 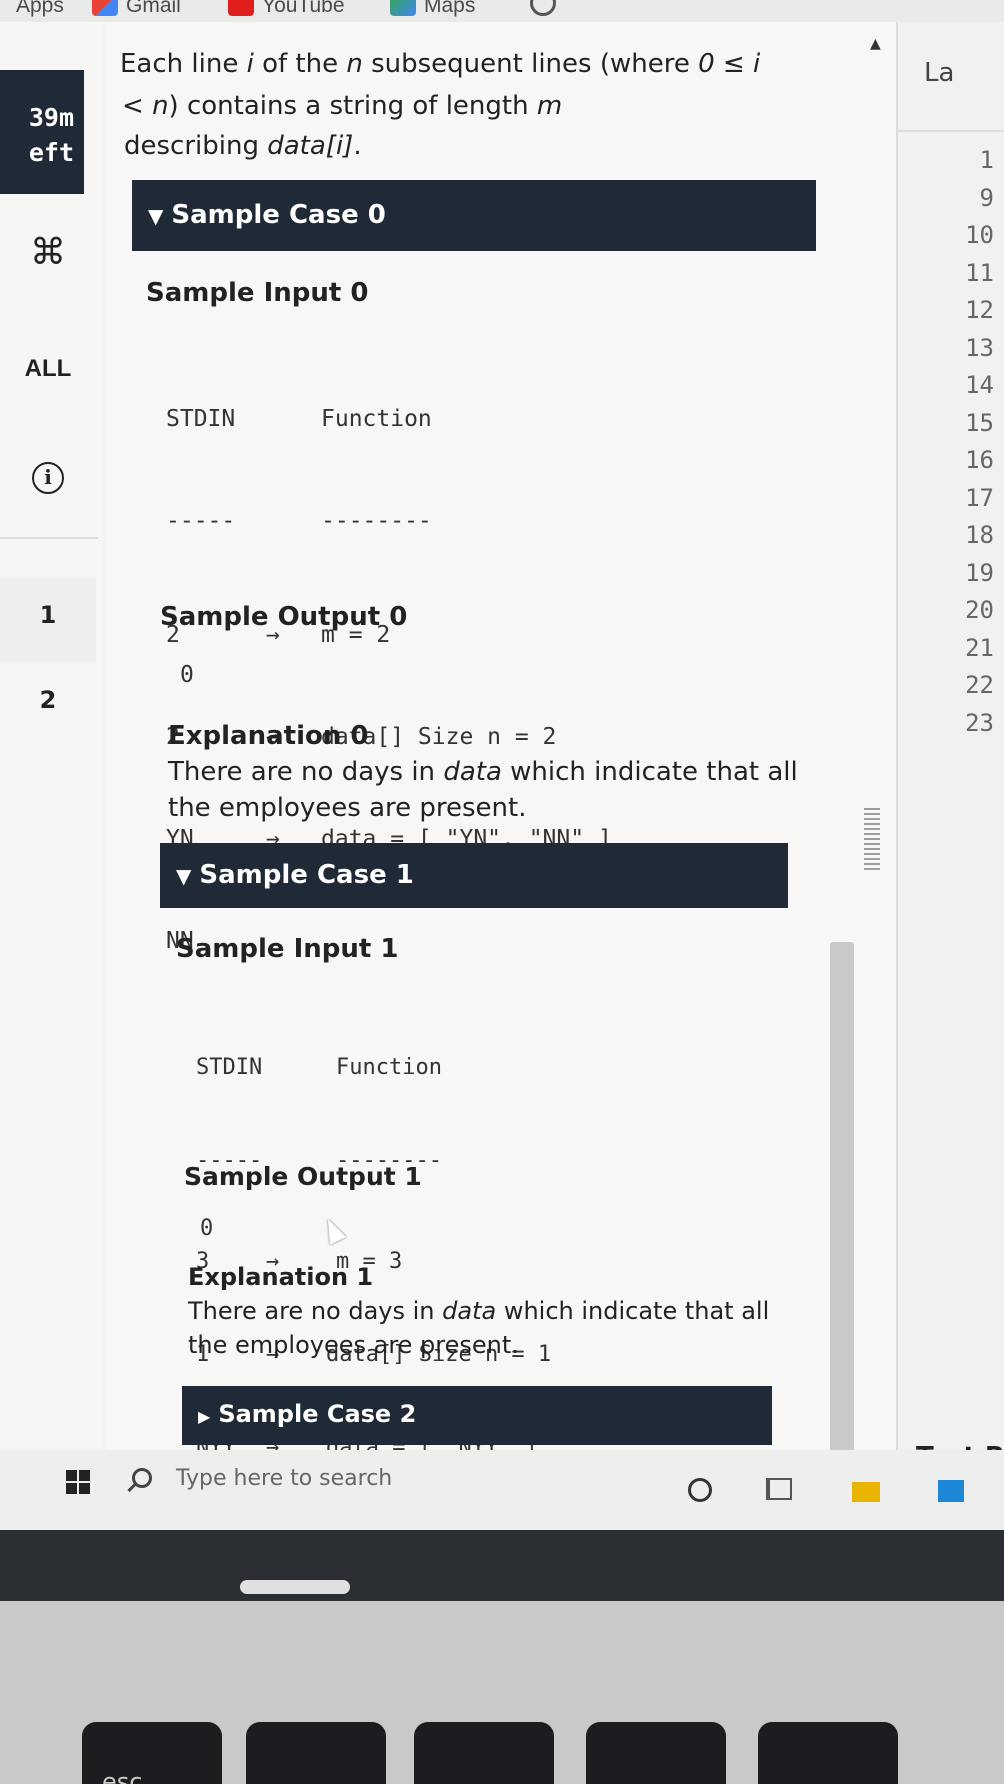 What do you see at coordinates (299, 521) in the screenshot?
I see `sample-input-0-dashes: ----- --------` at bounding box center [299, 521].